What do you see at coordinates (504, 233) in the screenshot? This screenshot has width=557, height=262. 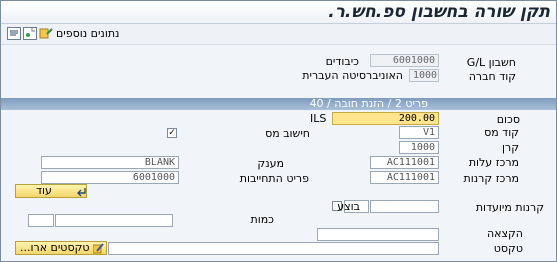 I see `assignment-label: הקצאה` at bounding box center [504, 233].